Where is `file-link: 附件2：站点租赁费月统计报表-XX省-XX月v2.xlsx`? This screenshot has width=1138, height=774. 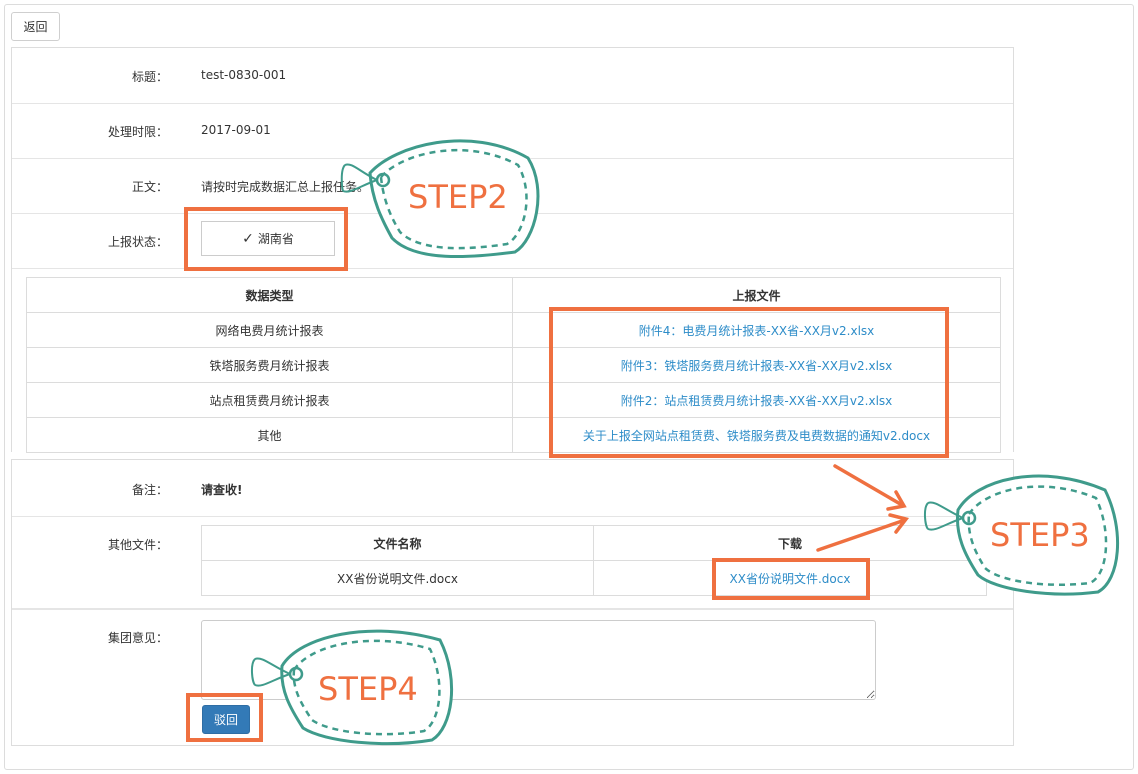
file-link: 附件2：站点租赁费月统计报表-XX省-XX月v2.xlsx is located at coordinates (757, 401).